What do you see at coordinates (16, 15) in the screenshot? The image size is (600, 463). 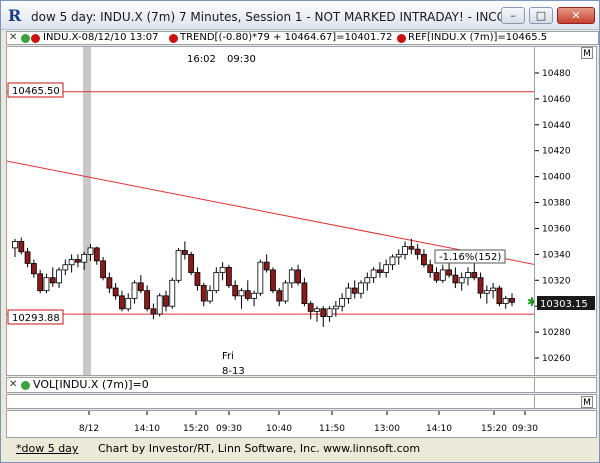 I see `investor-rt-app-icon: R` at bounding box center [16, 15].